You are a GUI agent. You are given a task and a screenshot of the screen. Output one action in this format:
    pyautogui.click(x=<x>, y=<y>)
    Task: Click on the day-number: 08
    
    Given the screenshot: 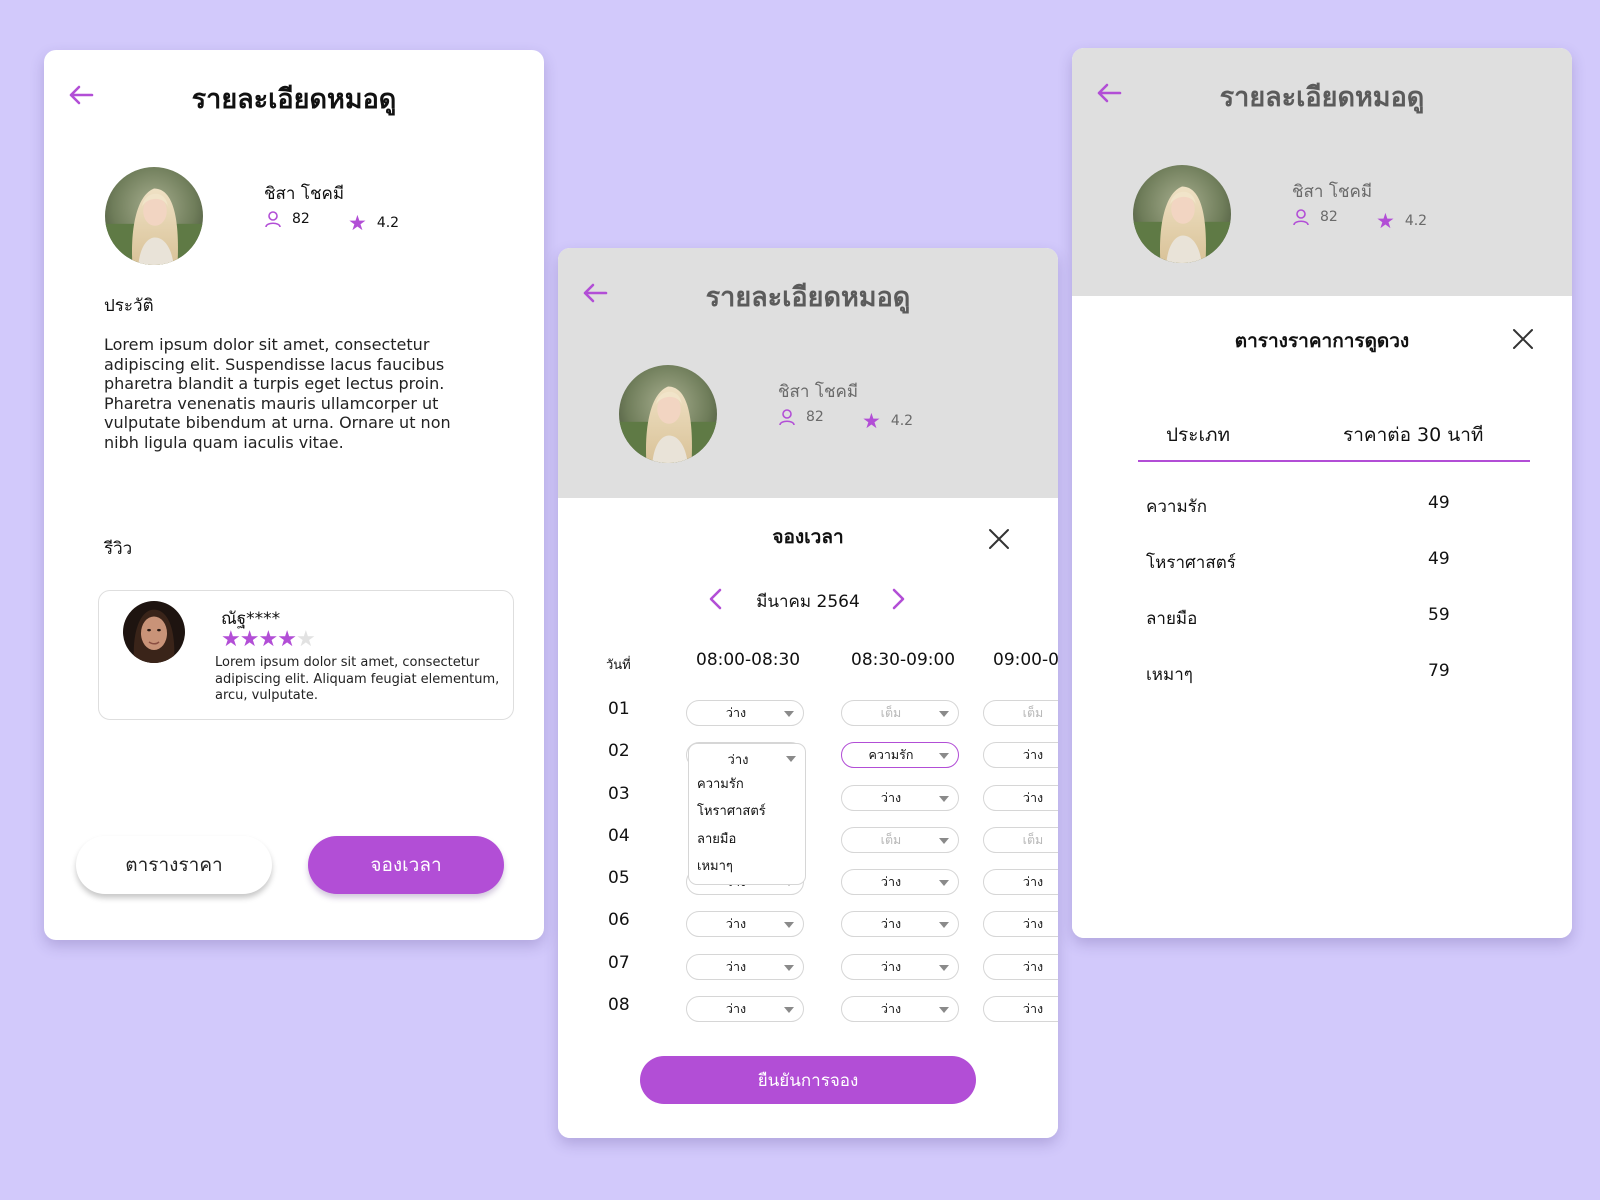 What is the action you would take?
    pyautogui.click(x=619, y=1005)
    